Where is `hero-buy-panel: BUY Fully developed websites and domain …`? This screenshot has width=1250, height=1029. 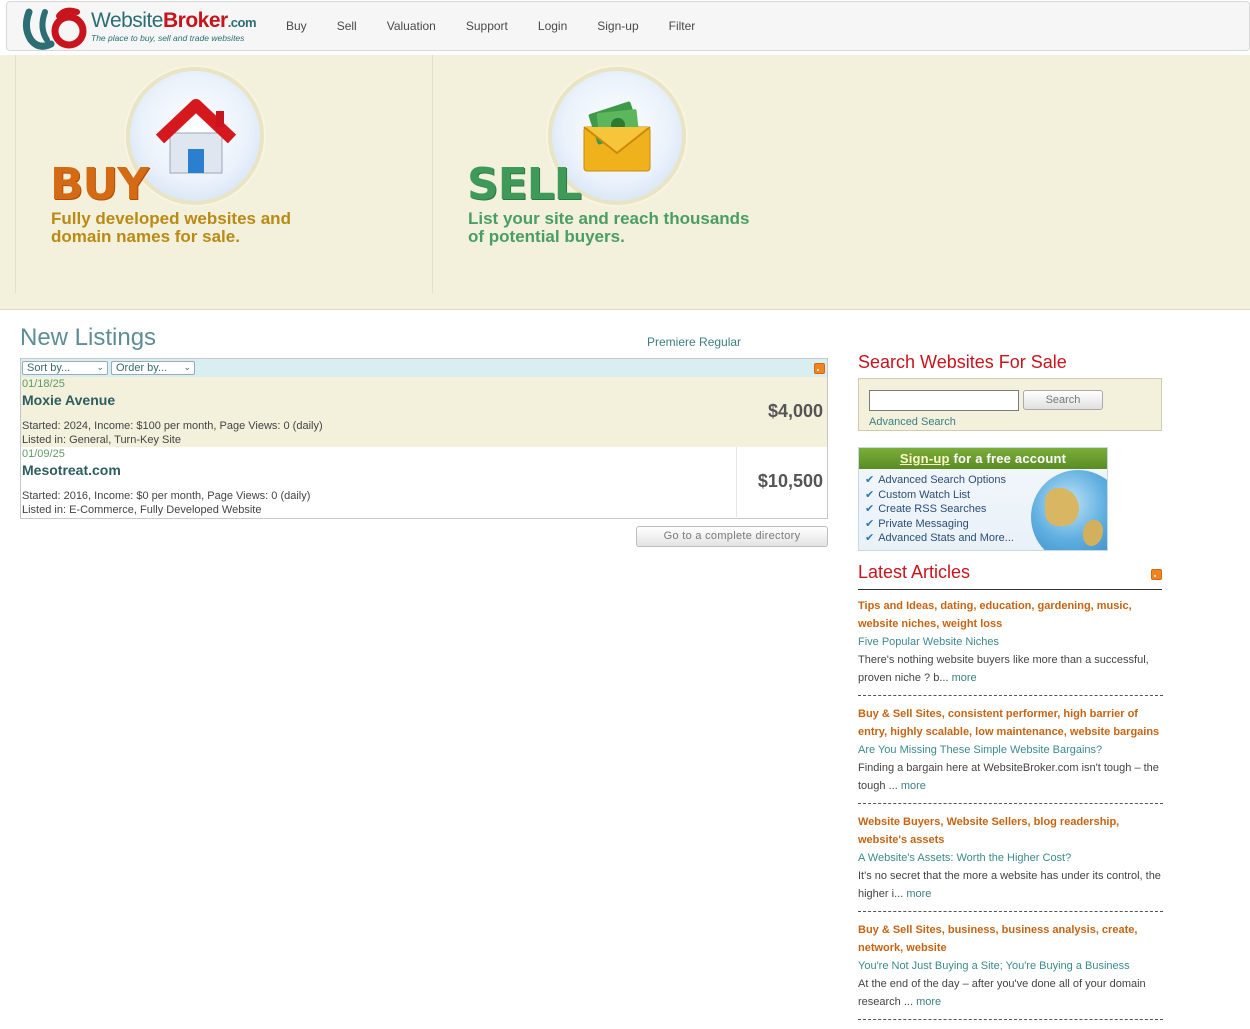
hero-buy-panel: BUY Fully developed websites and domain … is located at coordinates (224, 174).